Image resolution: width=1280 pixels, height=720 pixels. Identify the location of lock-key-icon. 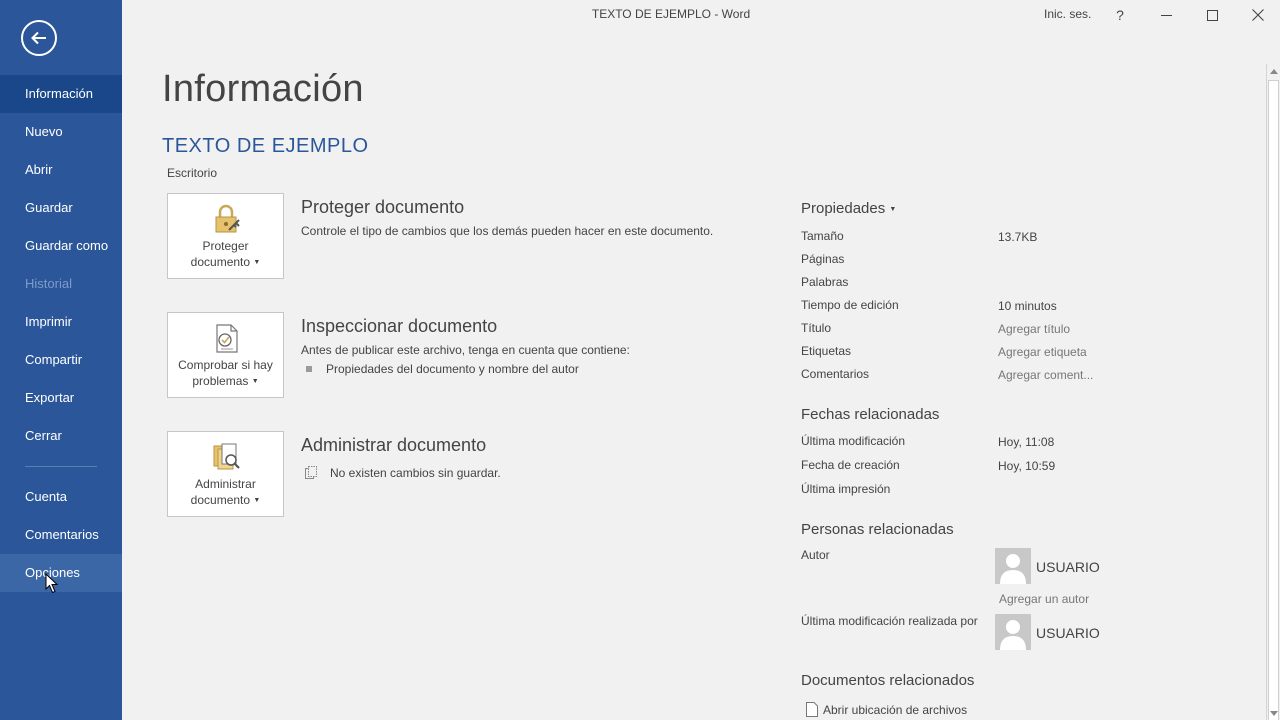
(227, 218).